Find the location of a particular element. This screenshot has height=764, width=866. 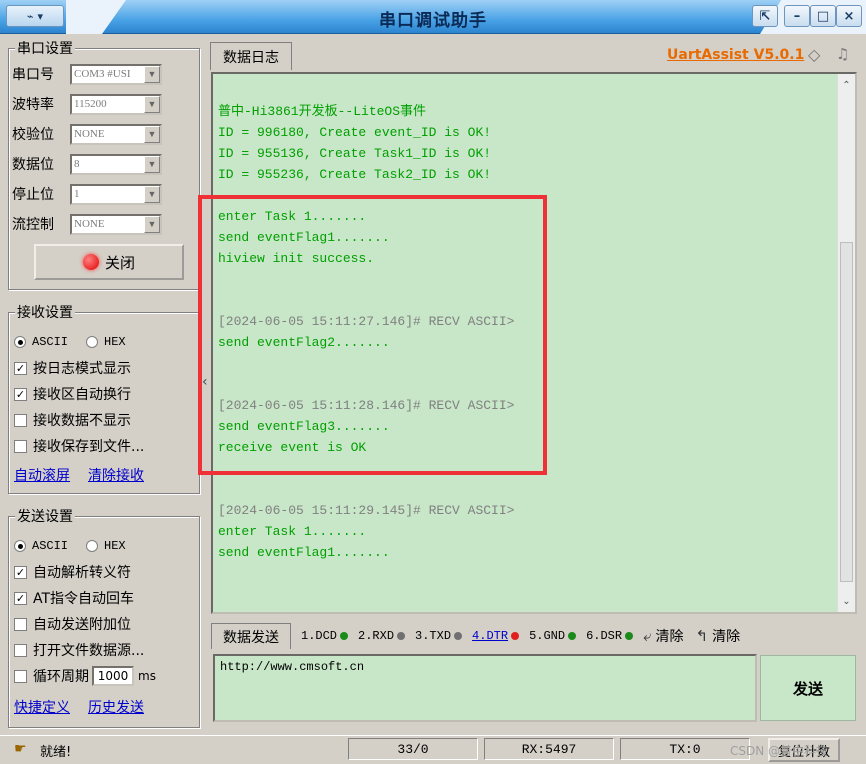

log-line: ID = 955236, Create Task2_ID is OK! is located at coordinates (355, 174).